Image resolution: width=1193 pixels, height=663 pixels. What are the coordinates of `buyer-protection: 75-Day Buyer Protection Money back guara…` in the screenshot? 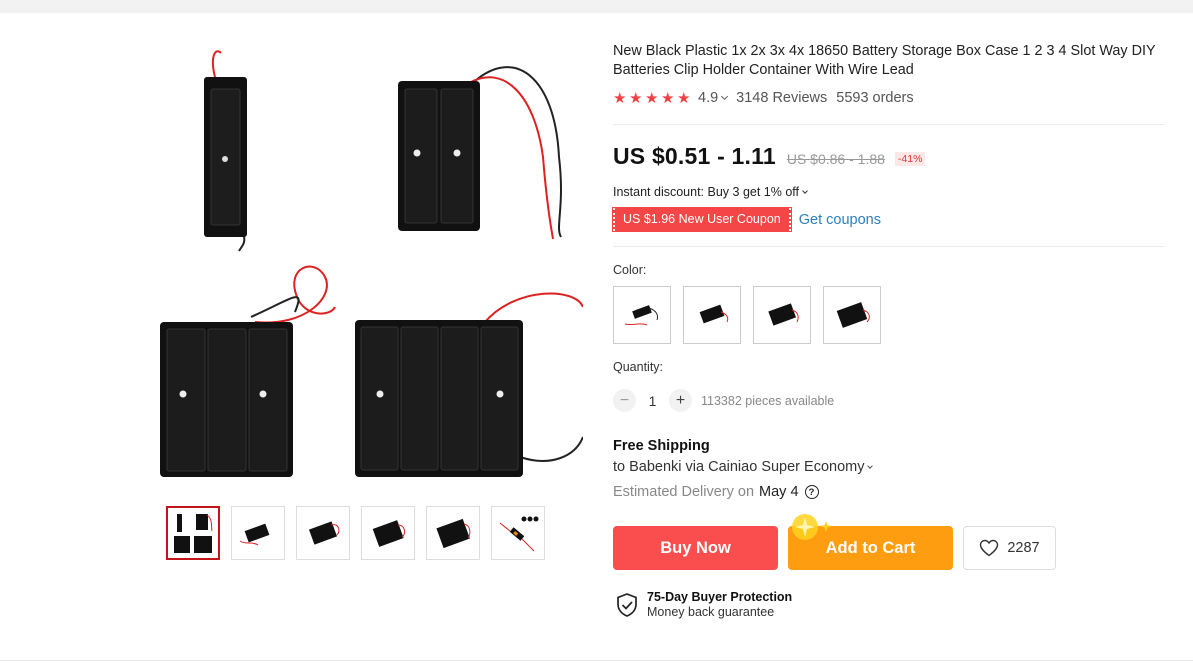 It's located at (703, 605).